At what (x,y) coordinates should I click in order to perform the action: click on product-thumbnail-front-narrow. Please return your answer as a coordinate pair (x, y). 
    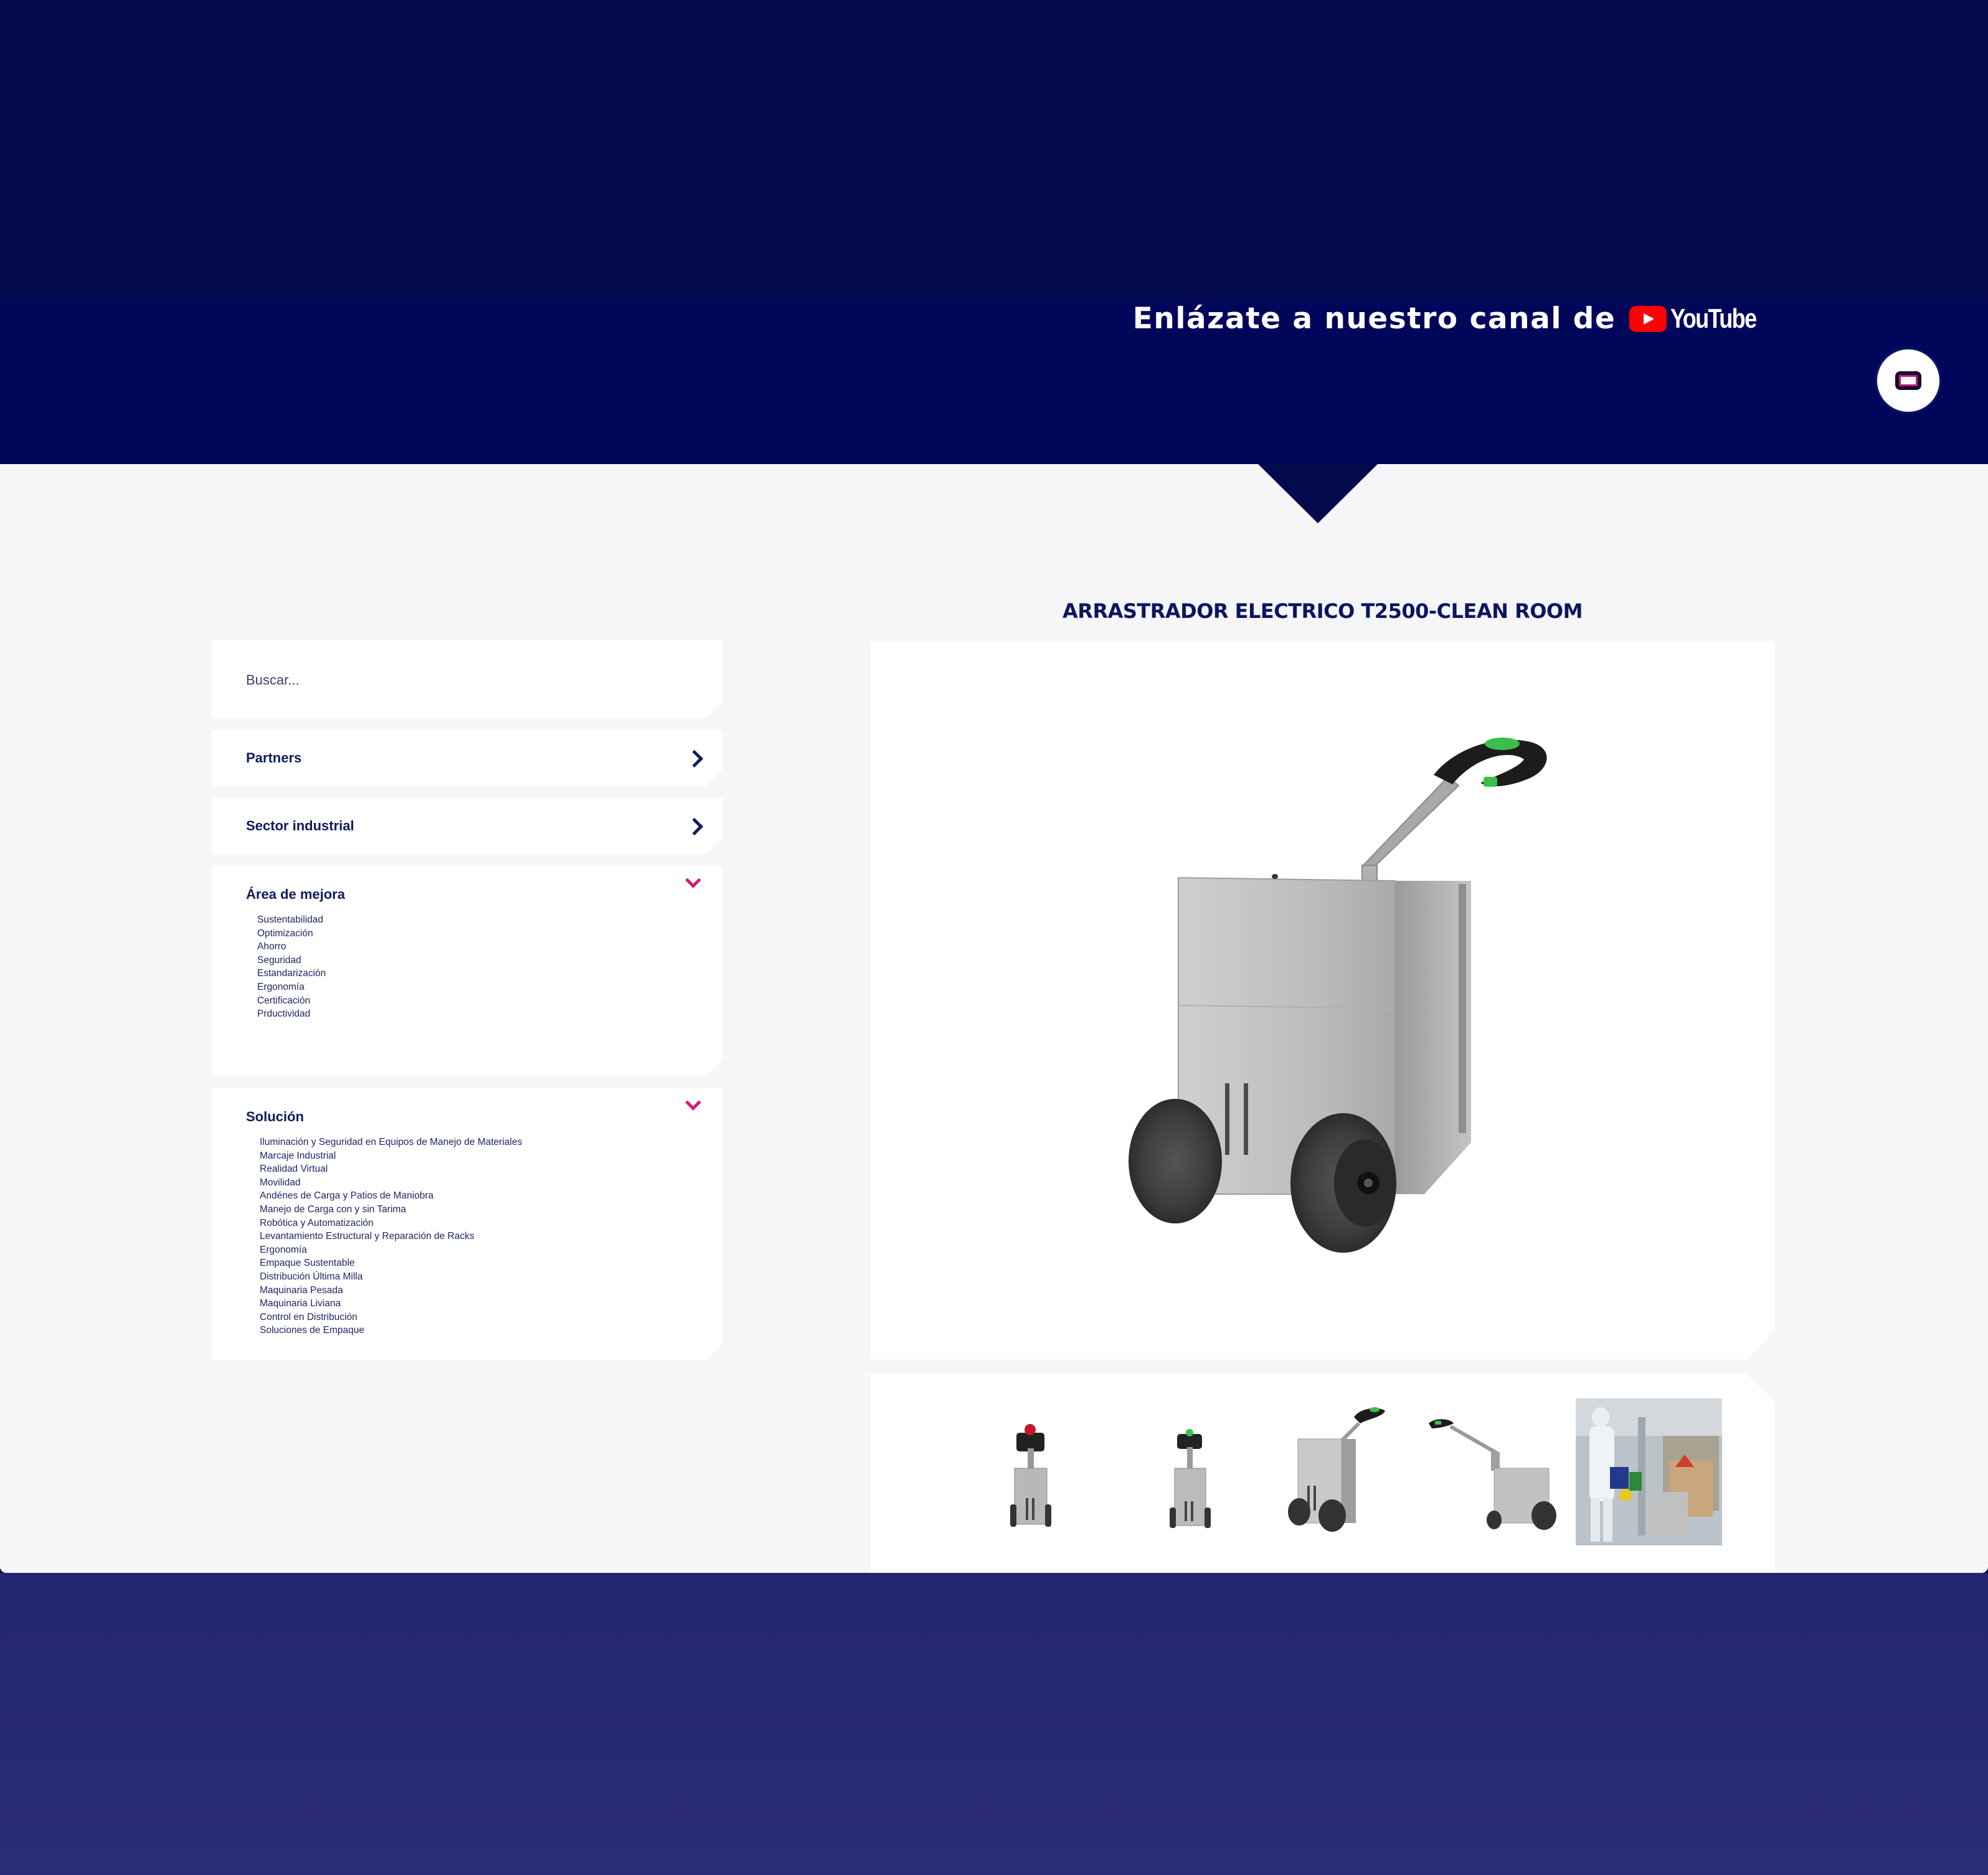
    Looking at the image, I should click on (1190, 1471).